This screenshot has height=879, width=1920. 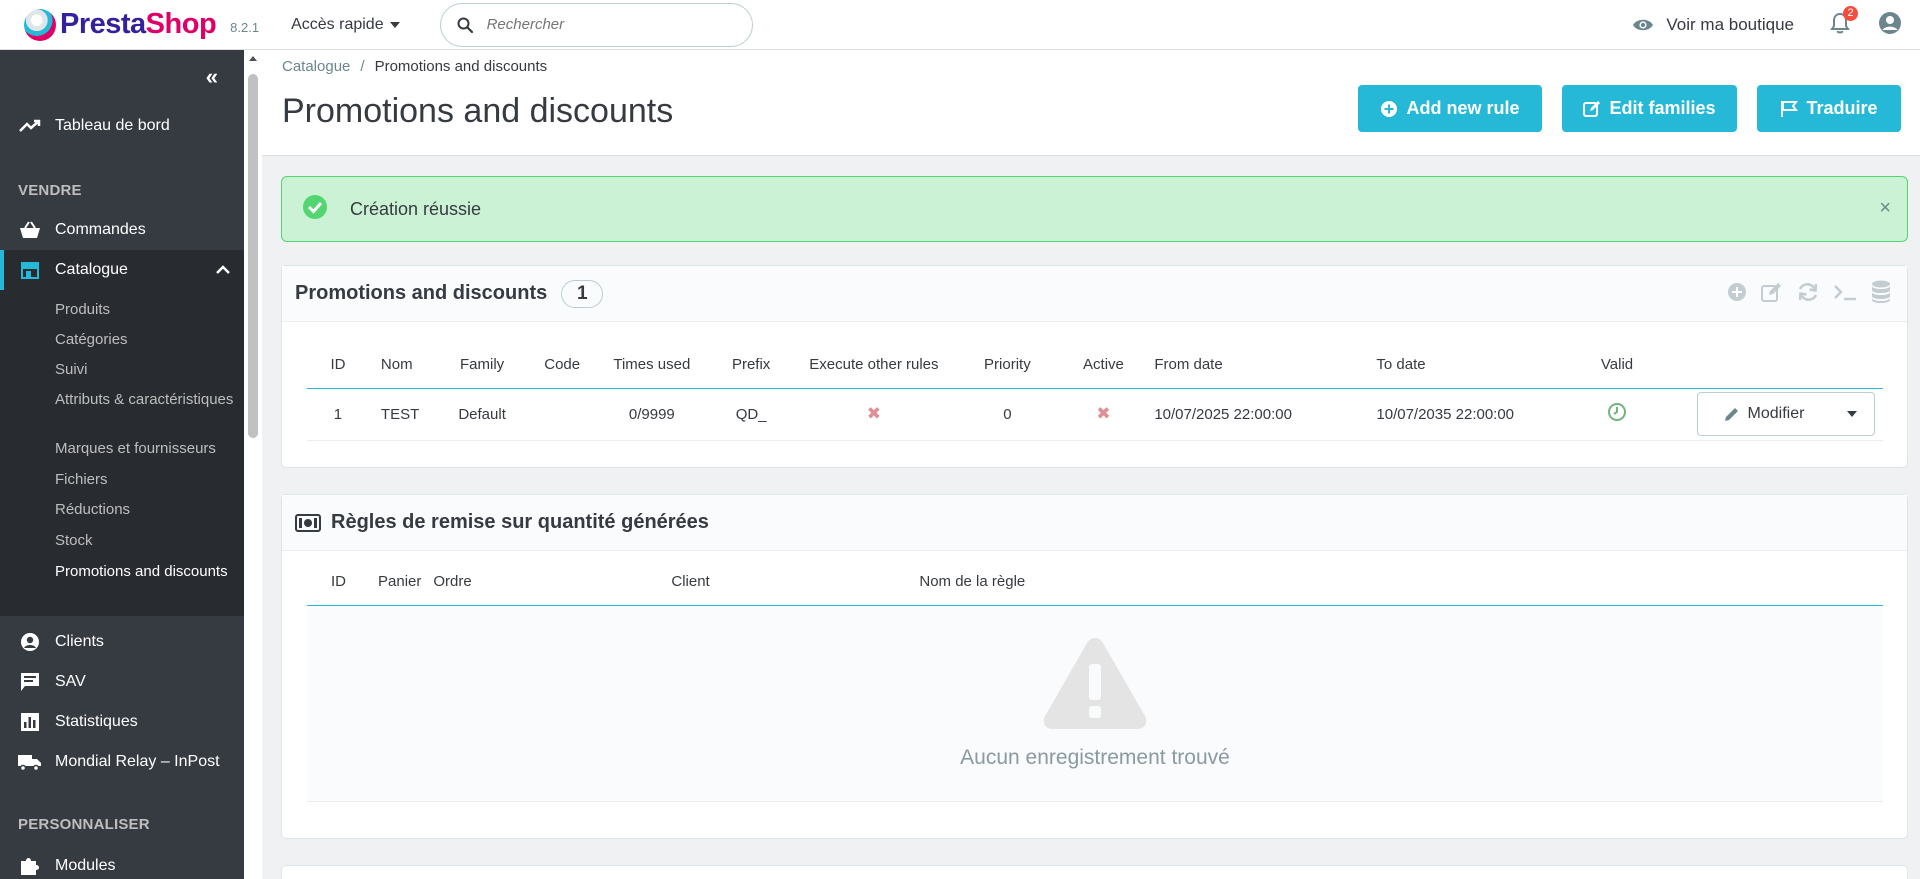 I want to click on page-title: Promotions and discounts, so click(x=478, y=111).